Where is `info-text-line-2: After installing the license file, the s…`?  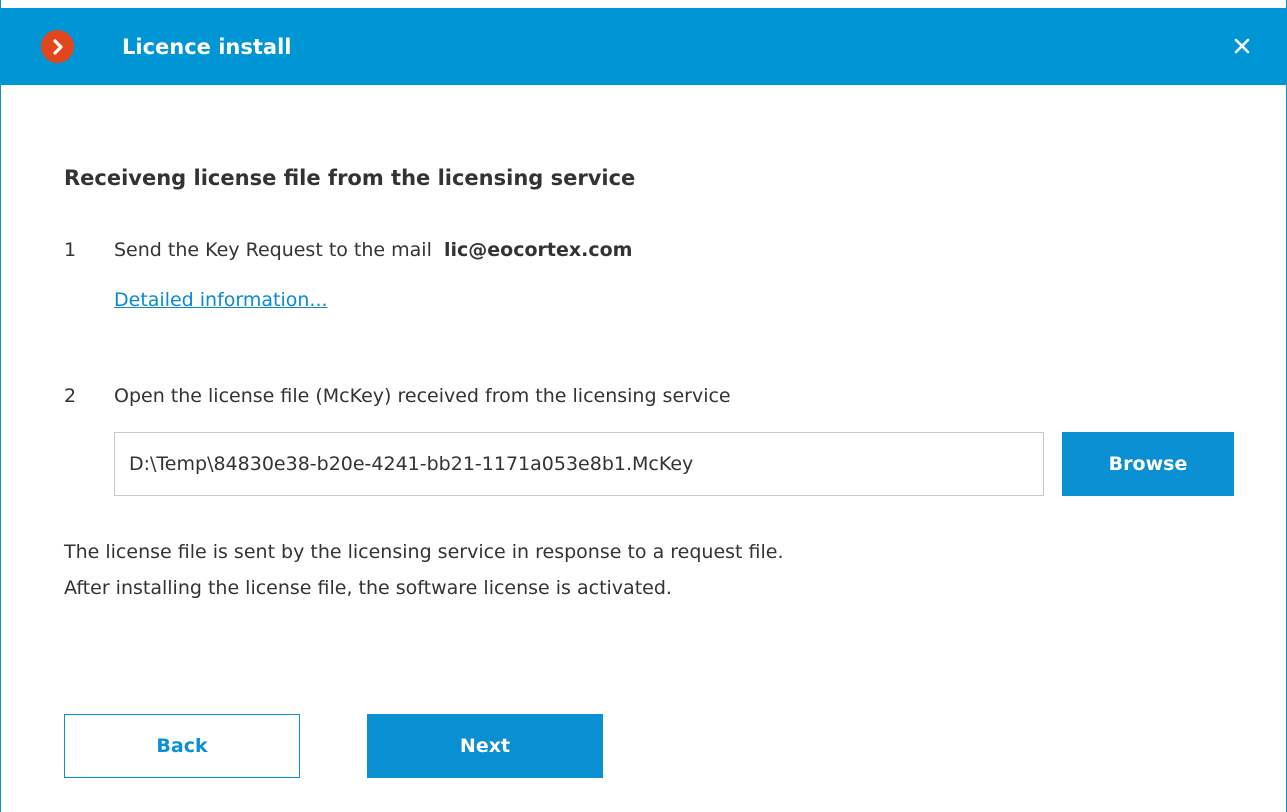
info-text-line-2: After installing the license file, the s… is located at coordinates (368, 588).